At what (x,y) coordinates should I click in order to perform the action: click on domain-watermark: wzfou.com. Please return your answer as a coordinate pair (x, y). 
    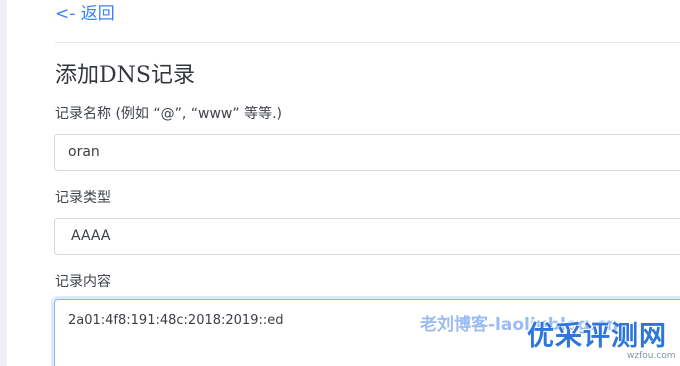
    Looking at the image, I should click on (651, 356).